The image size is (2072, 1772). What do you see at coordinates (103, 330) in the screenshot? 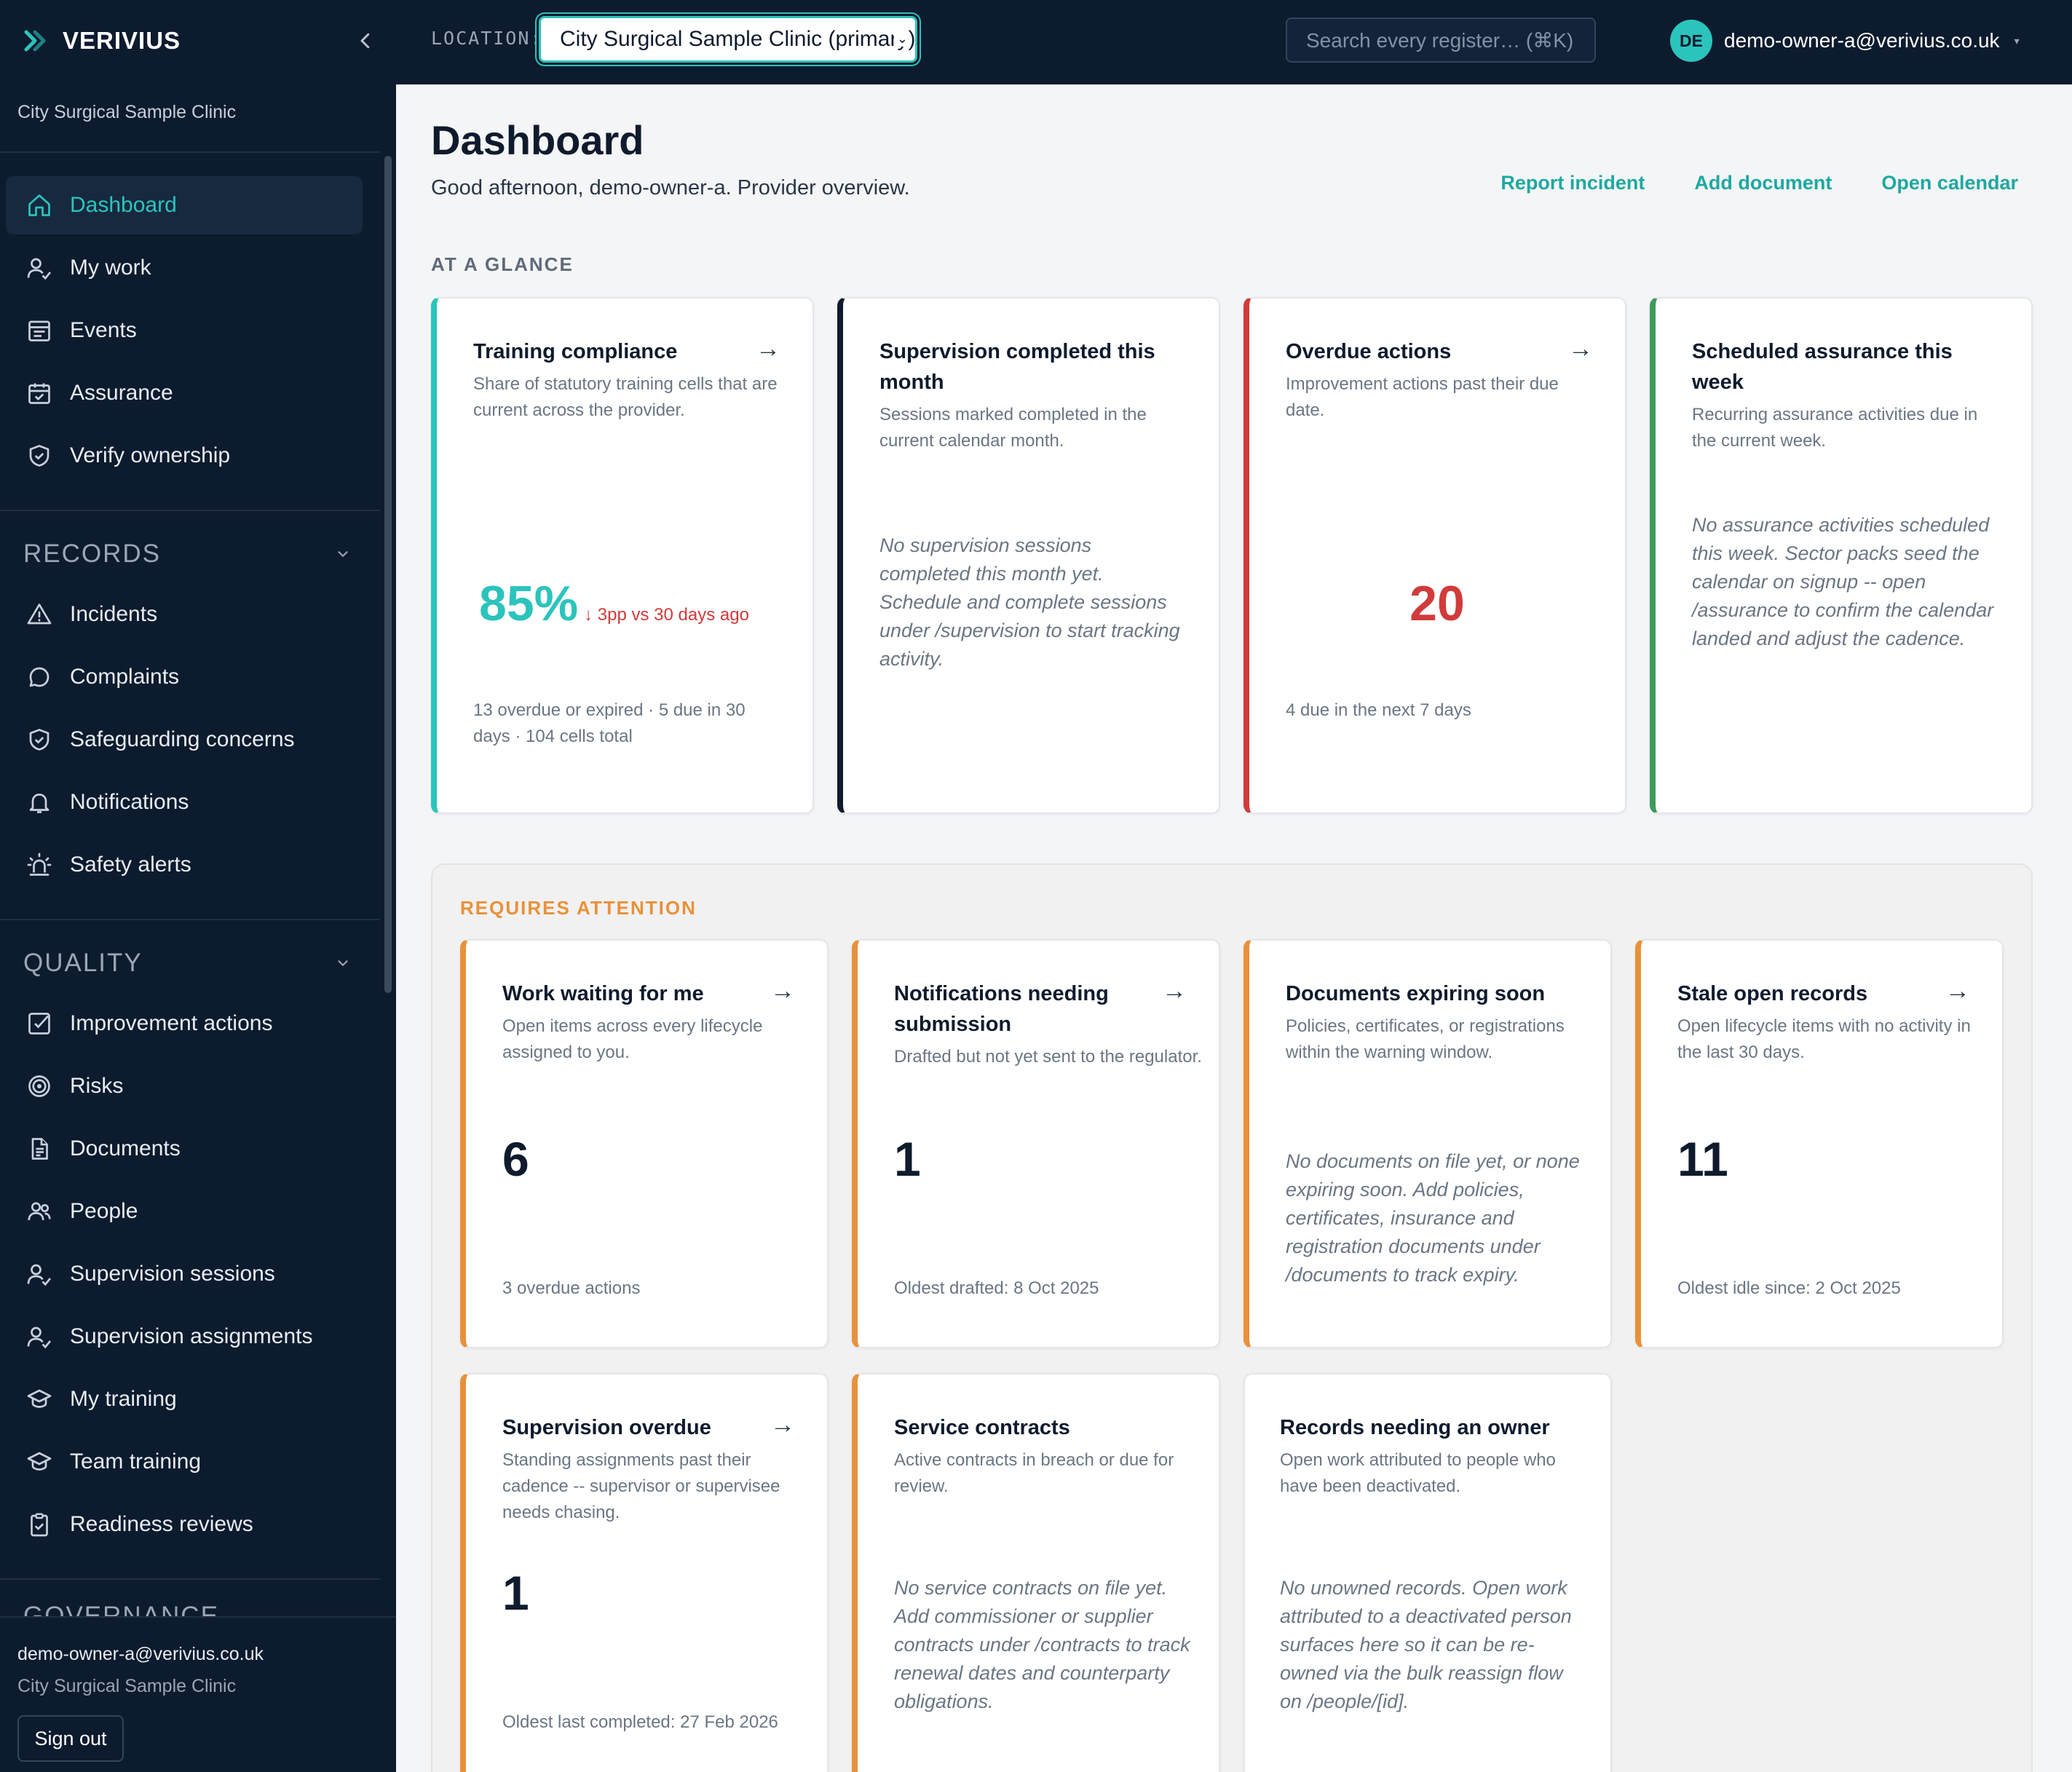
I see `sidebar-item-label: Events` at bounding box center [103, 330].